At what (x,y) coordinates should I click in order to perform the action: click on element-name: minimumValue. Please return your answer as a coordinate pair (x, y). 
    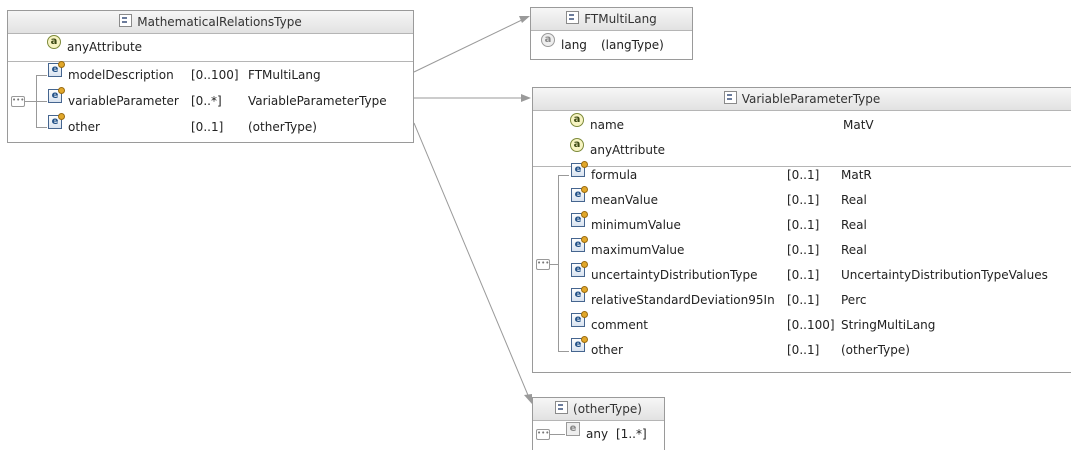
    Looking at the image, I should click on (636, 225).